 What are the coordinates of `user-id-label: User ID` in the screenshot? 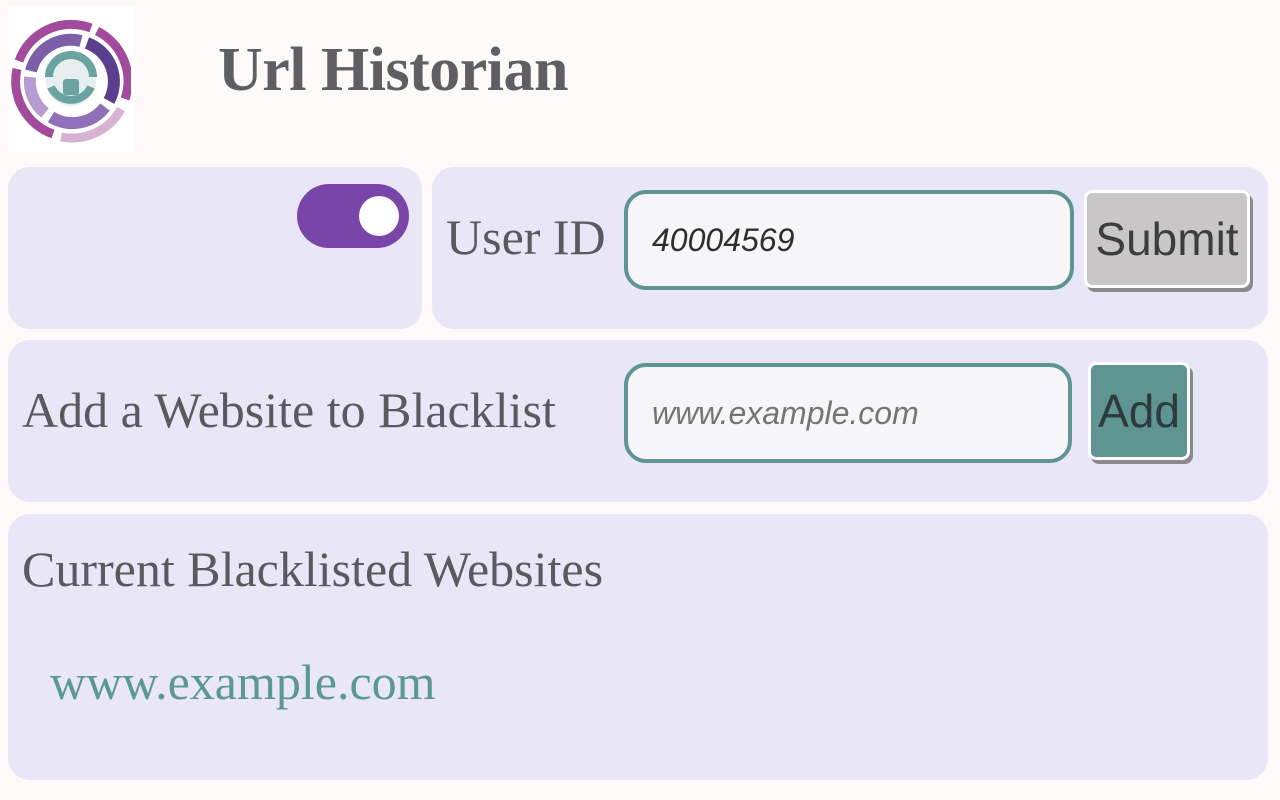 It's located at (526, 237).